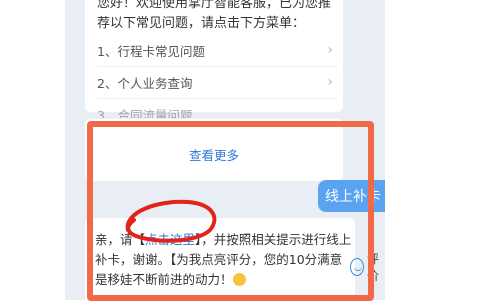 The height and width of the screenshot is (301, 480). Describe the element at coordinates (367, 267) in the screenshot. I see `rate-button: 评价` at that location.